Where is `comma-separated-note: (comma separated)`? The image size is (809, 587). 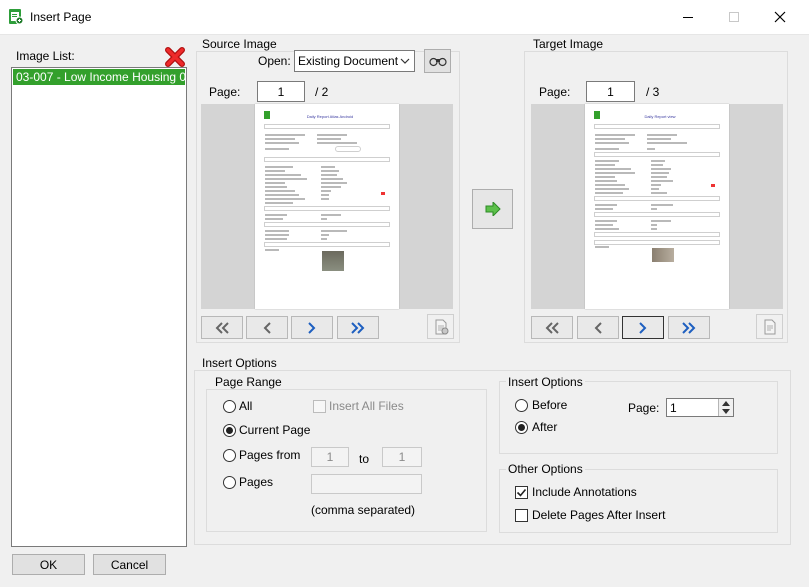
comma-separated-note: (comma separated) is located at coordinates (363, 510).